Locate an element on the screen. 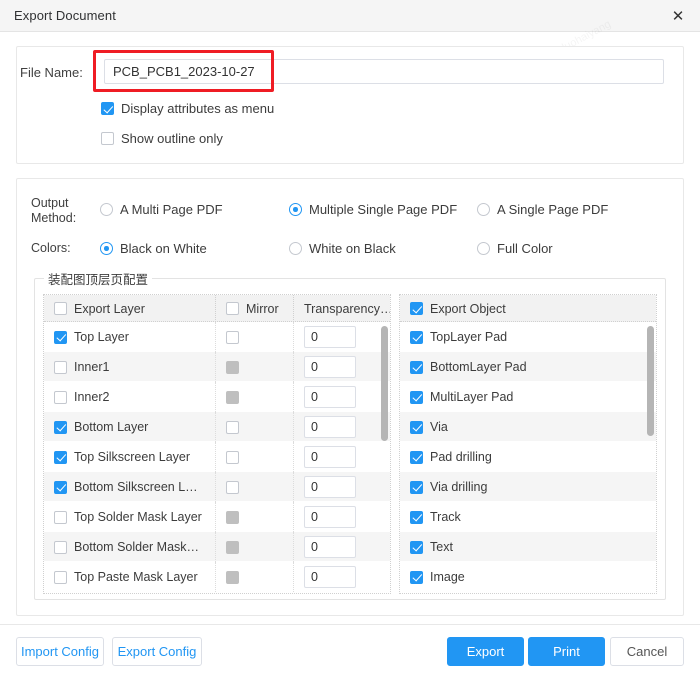 Image resolution: width=700 pixels, height=679 pixels. object-table-row: Via drilling is located at coordinates (528, 487).